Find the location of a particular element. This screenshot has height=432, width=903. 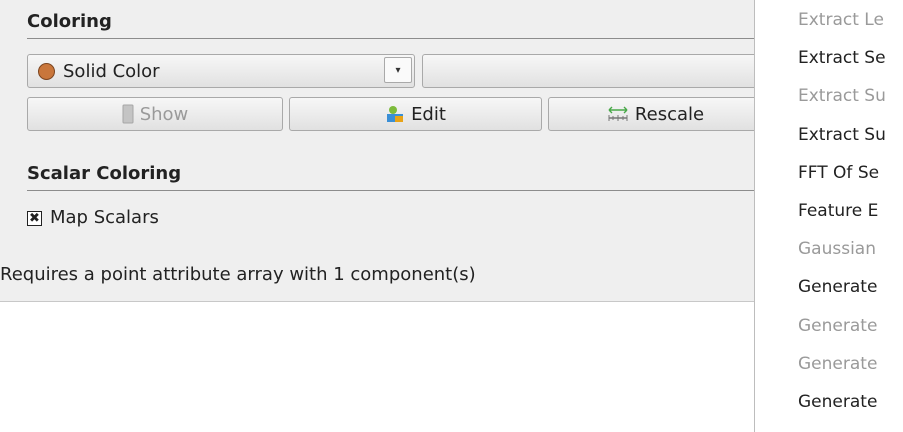

menu-item: FFT Of Se is located at coordinates (838, 173).